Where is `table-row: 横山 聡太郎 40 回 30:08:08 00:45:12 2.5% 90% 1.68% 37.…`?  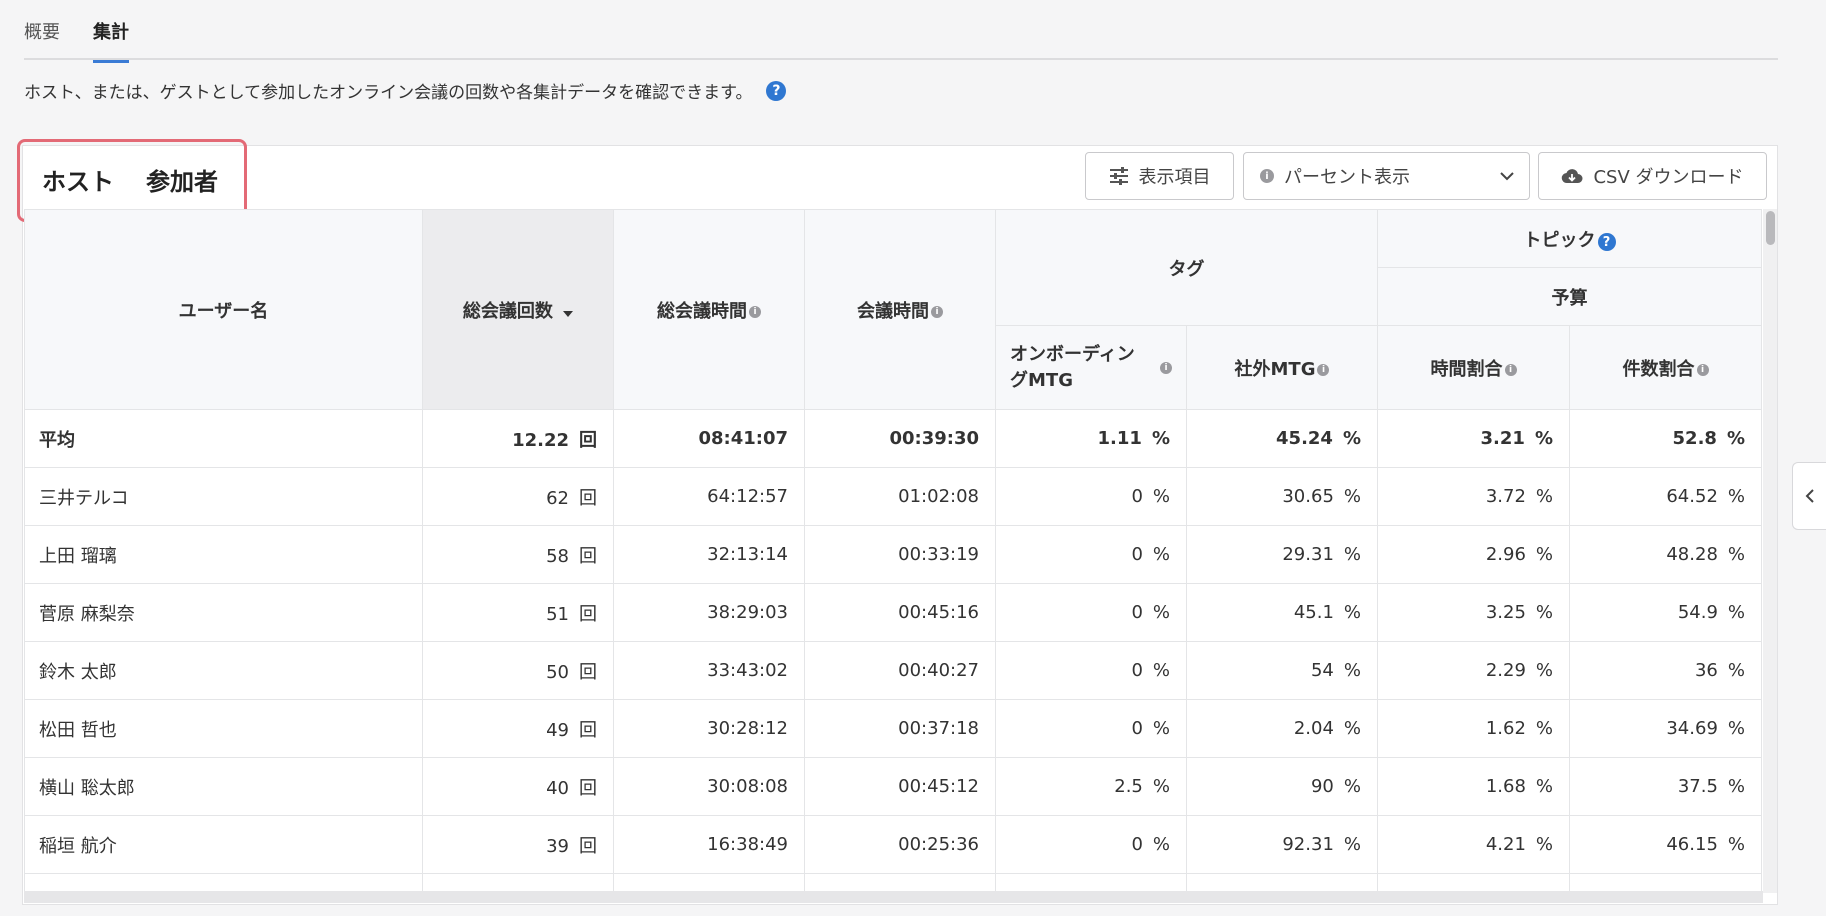
table-row: 横山 聡太郎 40 回 30:08:08 00:45:12 2.5% 90% 1.68% 37.… is located at coordinates (893, 786).